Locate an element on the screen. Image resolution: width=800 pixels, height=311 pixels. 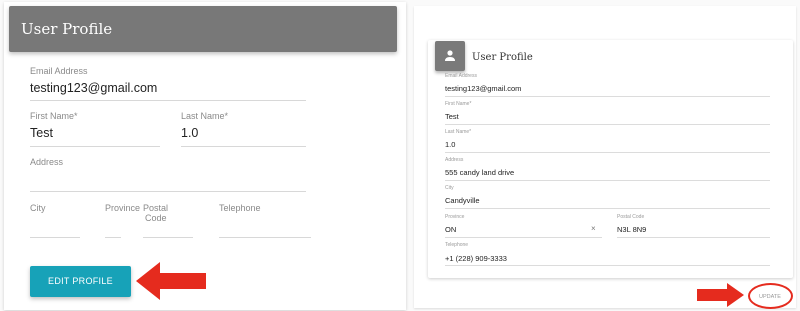
edit-address-underline is located at coordinates (607, 180).